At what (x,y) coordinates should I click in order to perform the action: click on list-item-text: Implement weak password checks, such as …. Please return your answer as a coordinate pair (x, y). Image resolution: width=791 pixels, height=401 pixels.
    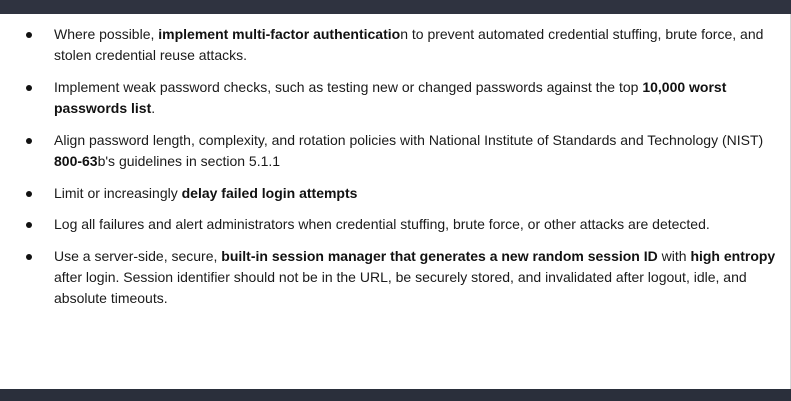
    Looking at the image, I should click on (390, 97).